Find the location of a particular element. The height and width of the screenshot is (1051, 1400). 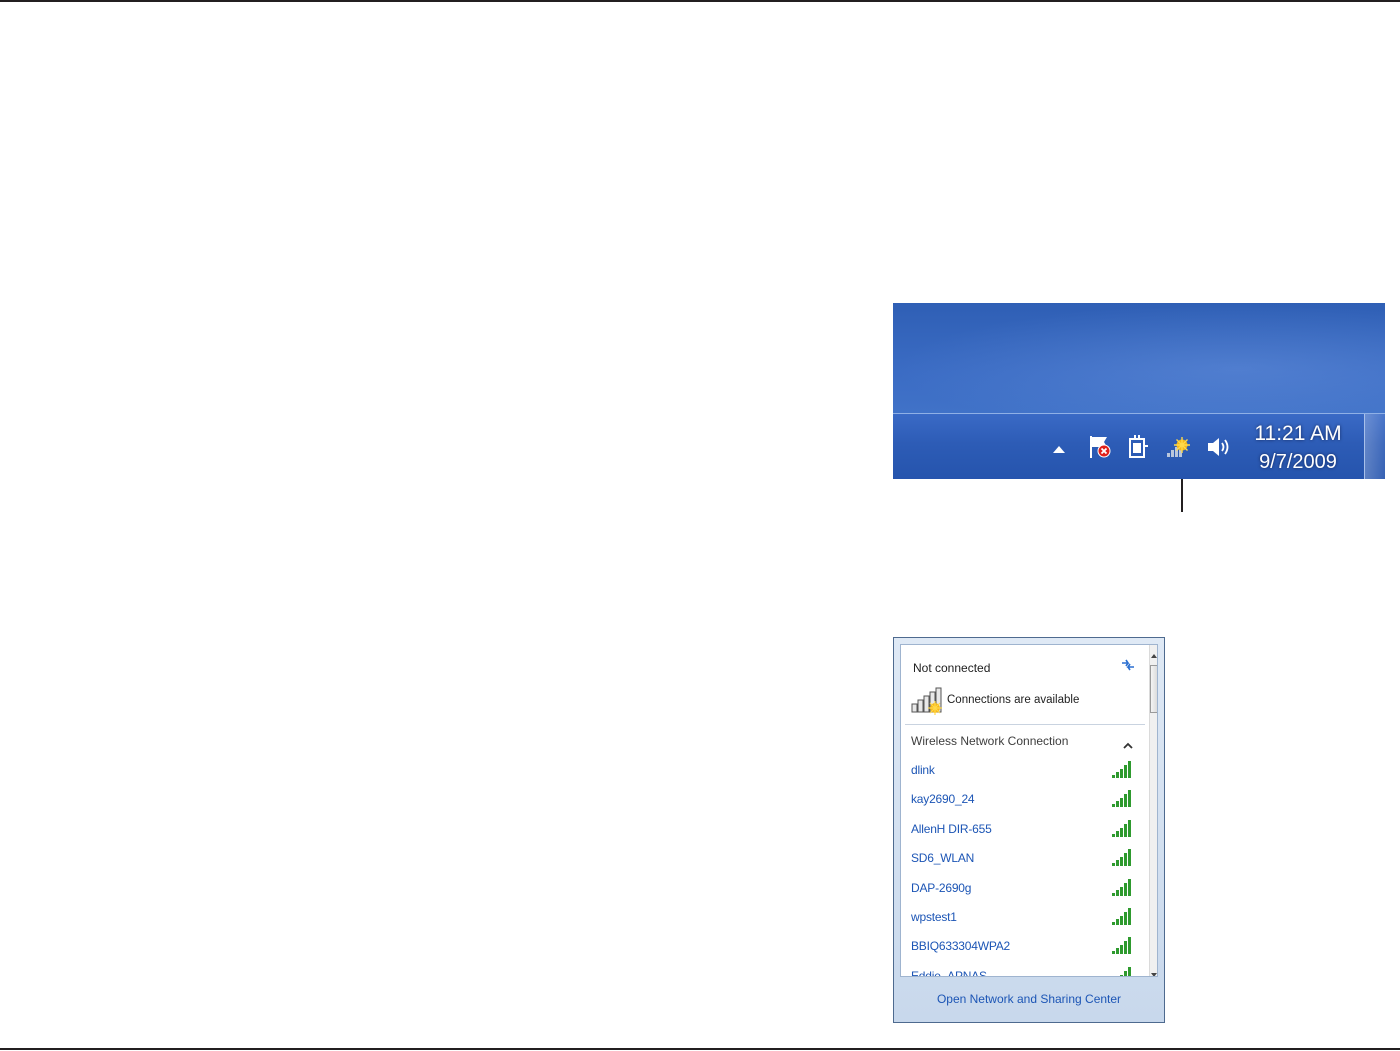

network-list-item: kay2690_24 is located at coordinates (1025, 798).